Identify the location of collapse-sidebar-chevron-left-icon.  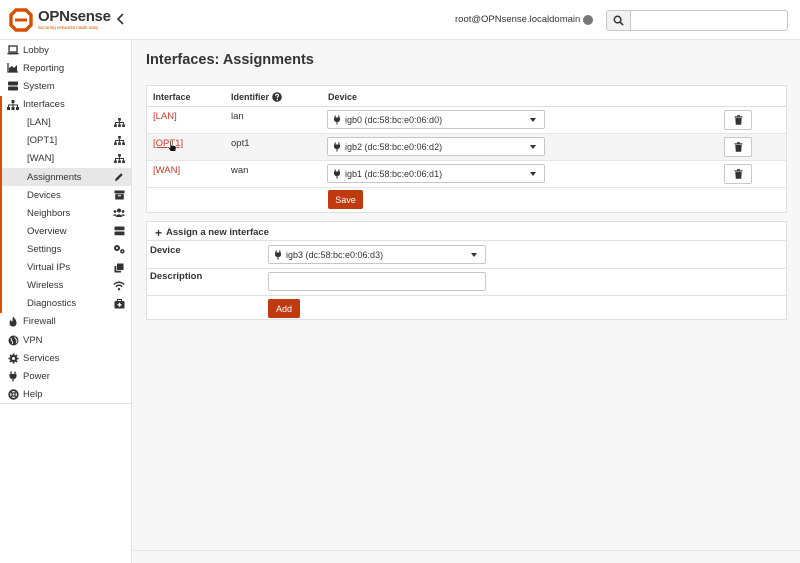
(121, 20).